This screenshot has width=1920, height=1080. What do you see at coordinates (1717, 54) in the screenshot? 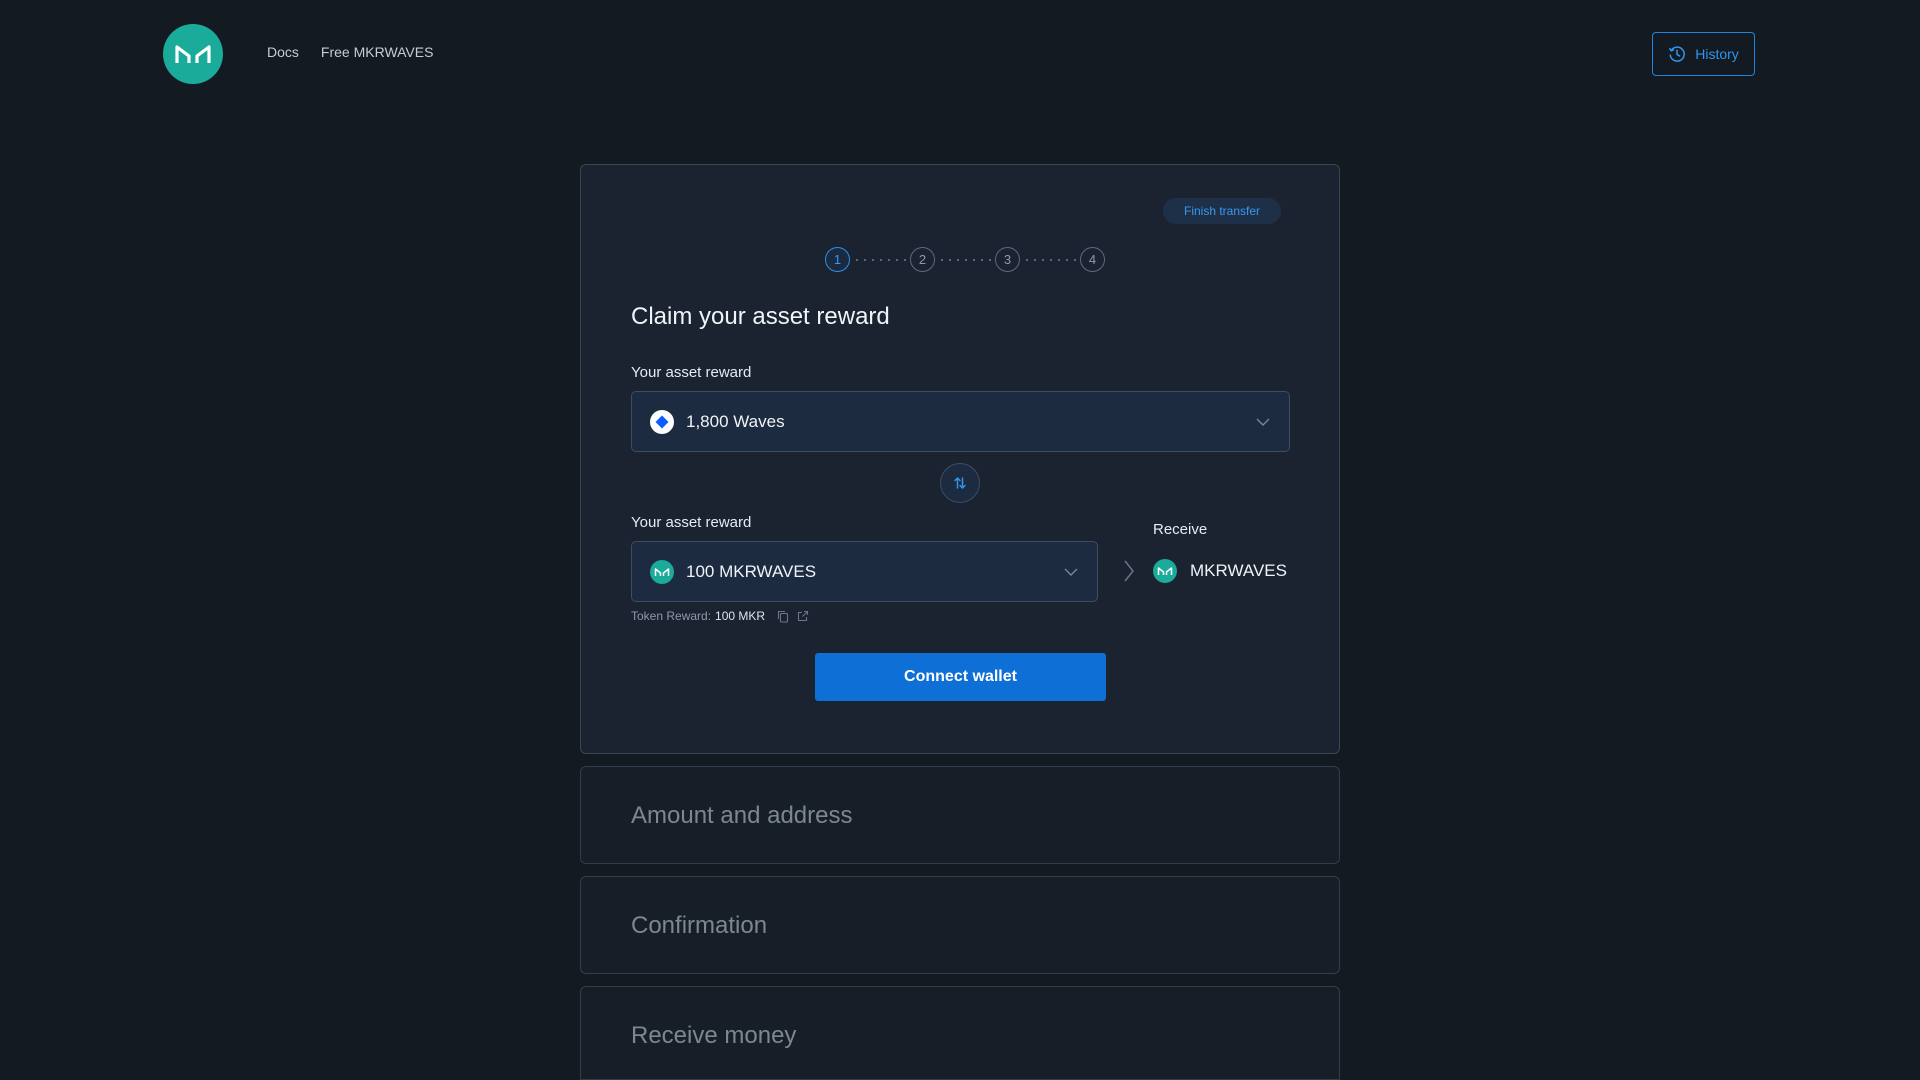
I see `history-button-label: History` at bounding box center [1717, 54].